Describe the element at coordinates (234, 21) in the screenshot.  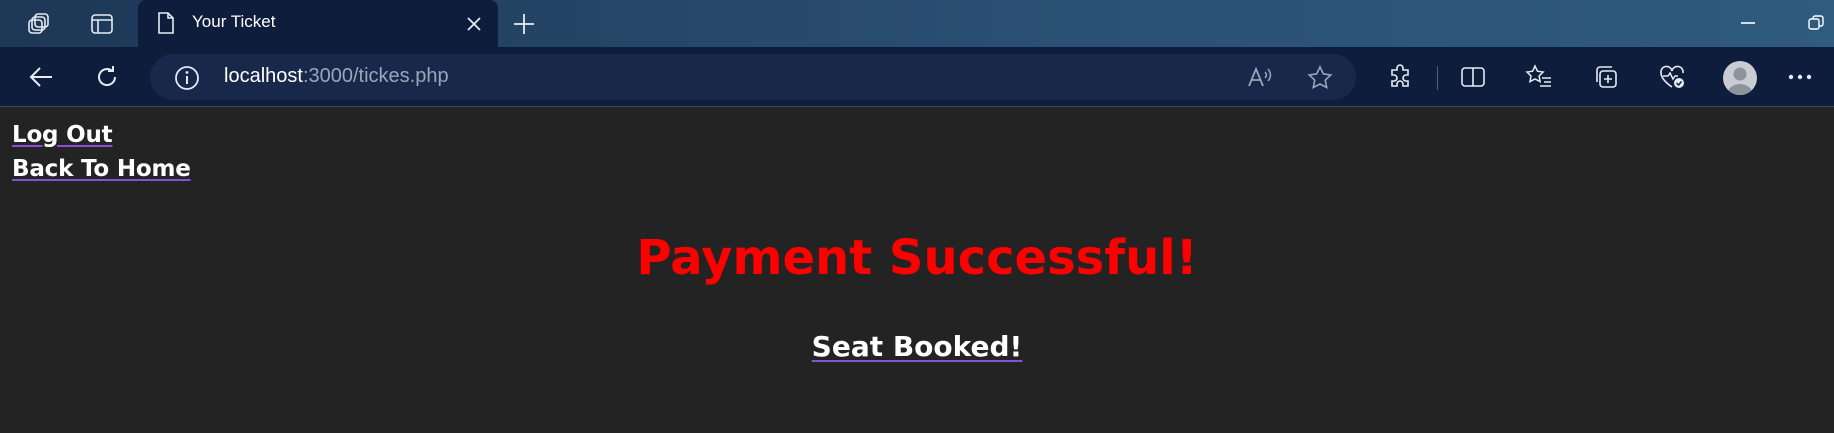
I see `tab-title: Your Ticket` at that location.